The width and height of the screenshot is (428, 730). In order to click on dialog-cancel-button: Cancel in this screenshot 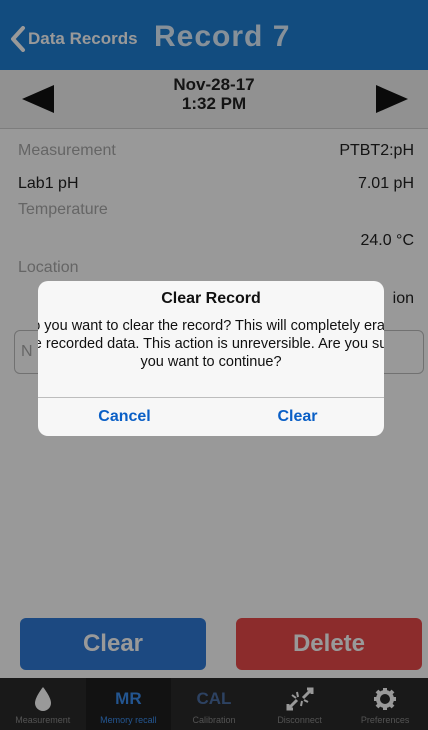, I will do `click(124, 417)`.